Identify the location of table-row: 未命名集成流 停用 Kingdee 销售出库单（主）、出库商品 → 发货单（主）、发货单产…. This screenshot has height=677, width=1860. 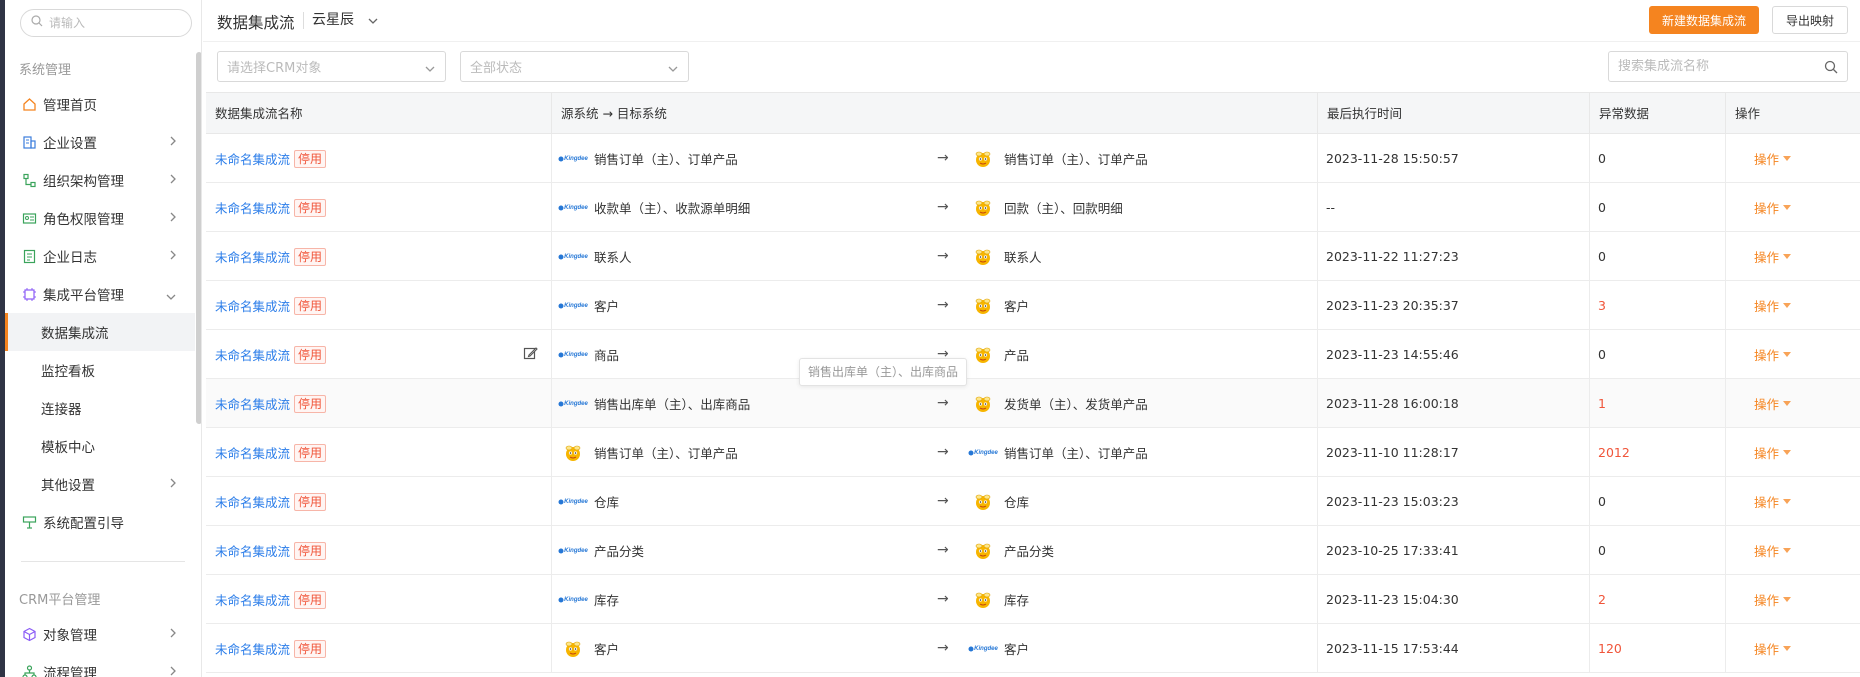
(1033, 403).